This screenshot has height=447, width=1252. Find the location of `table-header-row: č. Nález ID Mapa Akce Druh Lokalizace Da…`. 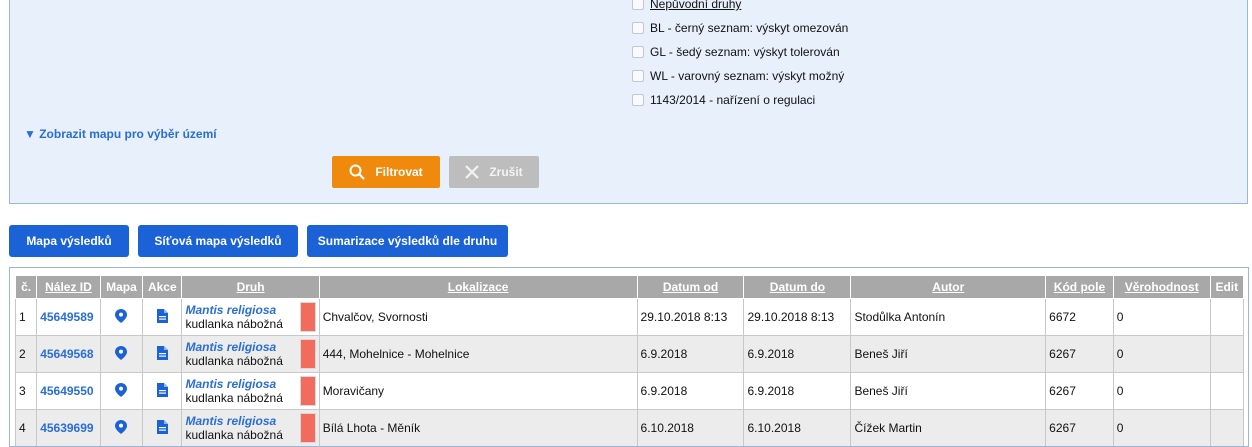

table-header-row: č. Nález ID Mapa Akce Druh Lokalizace Da… is located at coordinates (629, 287).